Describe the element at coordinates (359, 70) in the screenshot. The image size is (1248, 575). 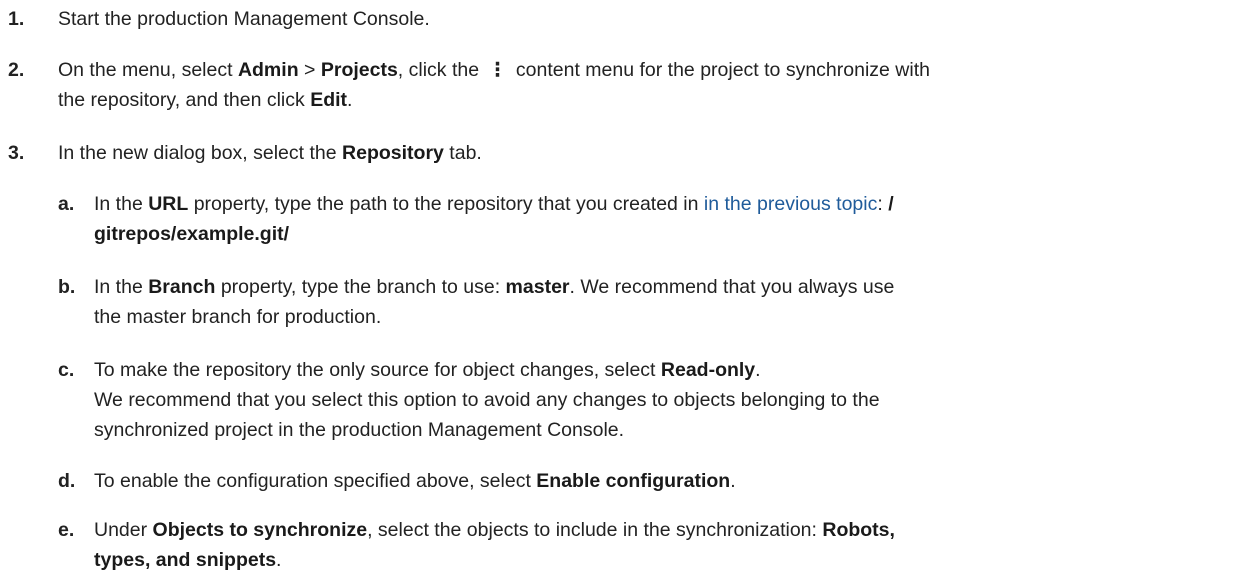
I see `menu-projects-label: Projects` at that location.